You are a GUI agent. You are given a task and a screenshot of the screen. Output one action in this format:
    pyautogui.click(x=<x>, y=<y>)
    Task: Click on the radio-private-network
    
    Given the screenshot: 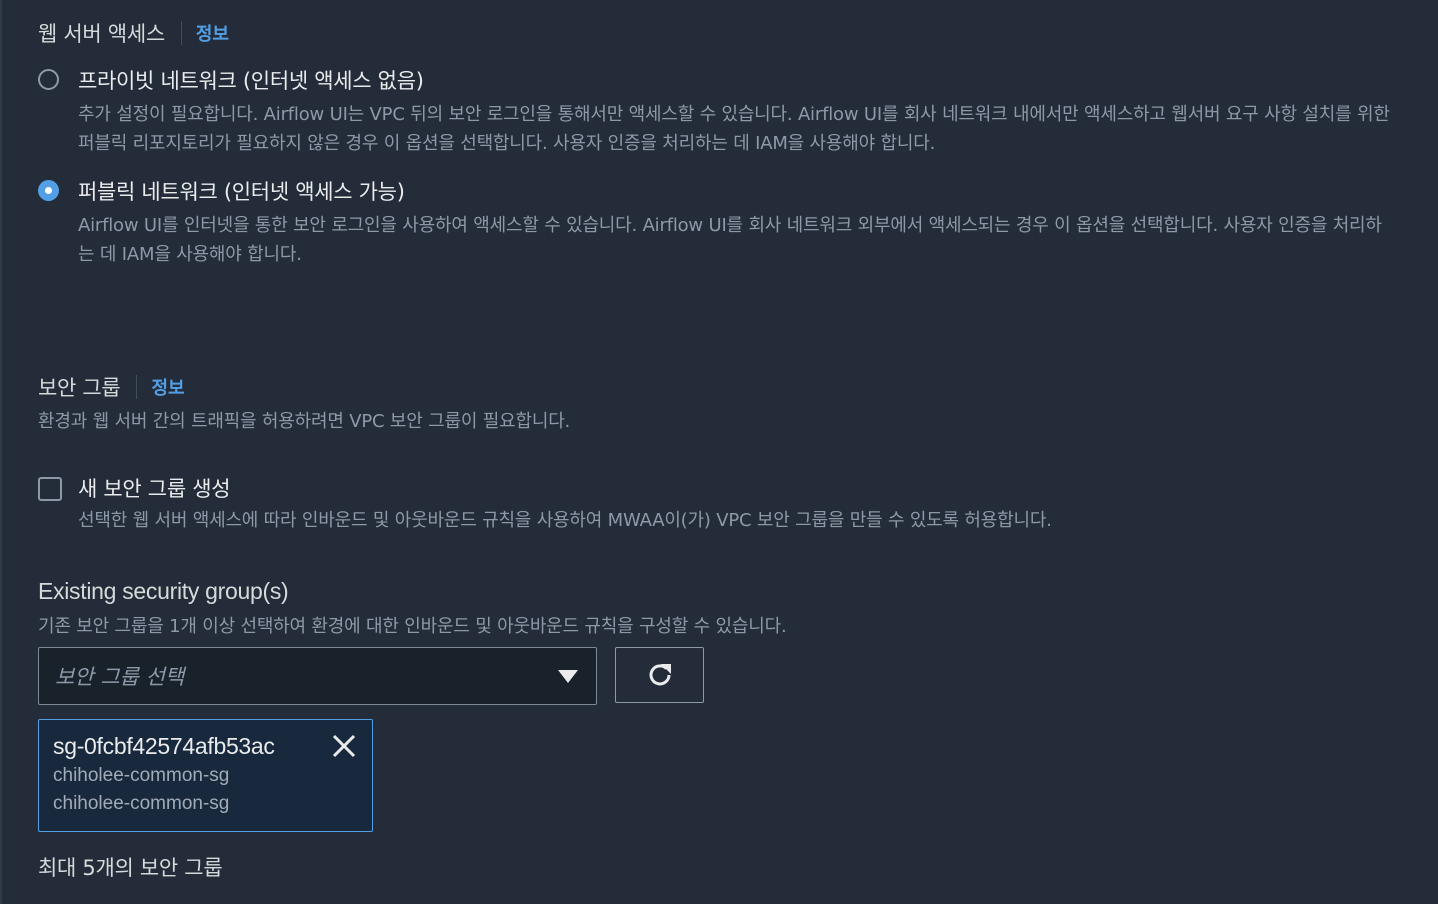 What is the action you would take?
    pyautogui.click(x=48, y=79)
    